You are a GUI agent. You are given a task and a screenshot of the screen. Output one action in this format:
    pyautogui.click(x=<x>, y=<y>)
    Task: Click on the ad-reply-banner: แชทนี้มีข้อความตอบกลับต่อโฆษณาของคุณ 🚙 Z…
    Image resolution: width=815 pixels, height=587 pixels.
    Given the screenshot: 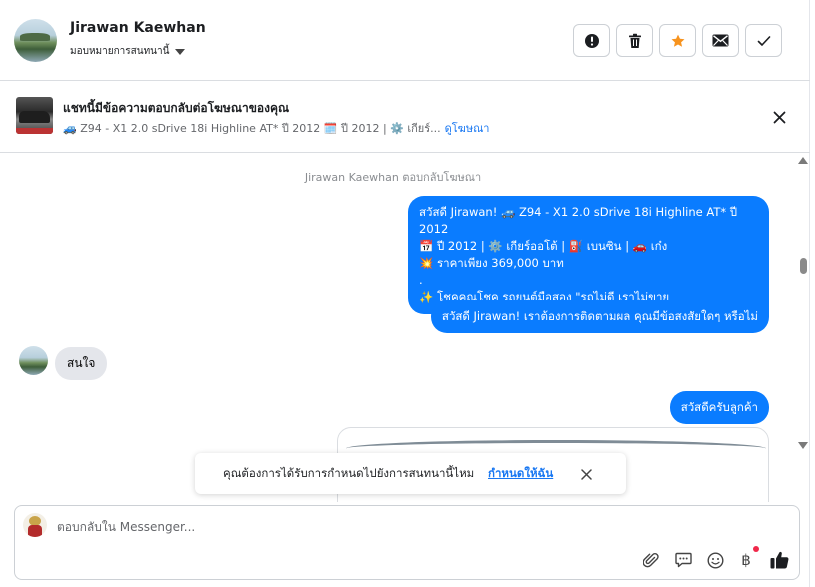 What is the action you would take?
    pyautogui.click(x=405, y=117)
    